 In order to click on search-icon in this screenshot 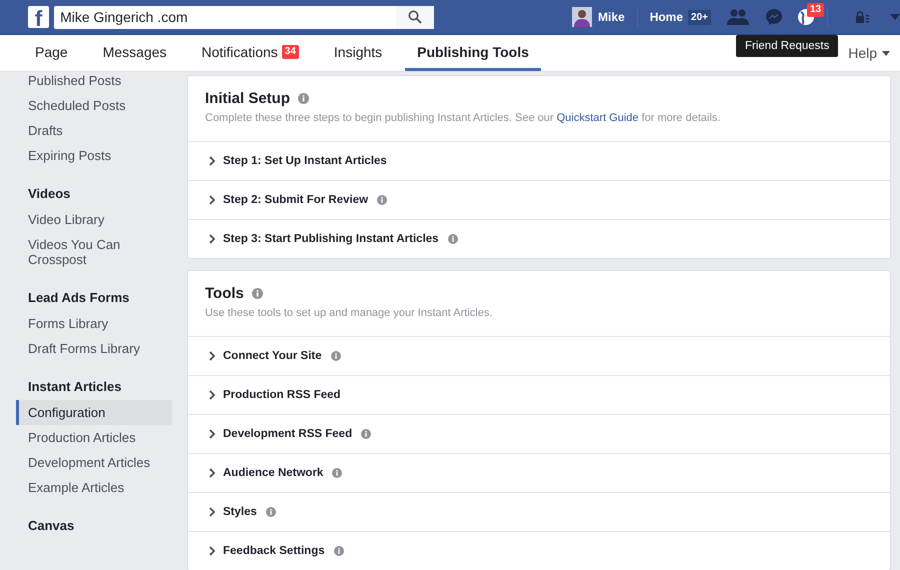, I will do `click(415, 17)`.